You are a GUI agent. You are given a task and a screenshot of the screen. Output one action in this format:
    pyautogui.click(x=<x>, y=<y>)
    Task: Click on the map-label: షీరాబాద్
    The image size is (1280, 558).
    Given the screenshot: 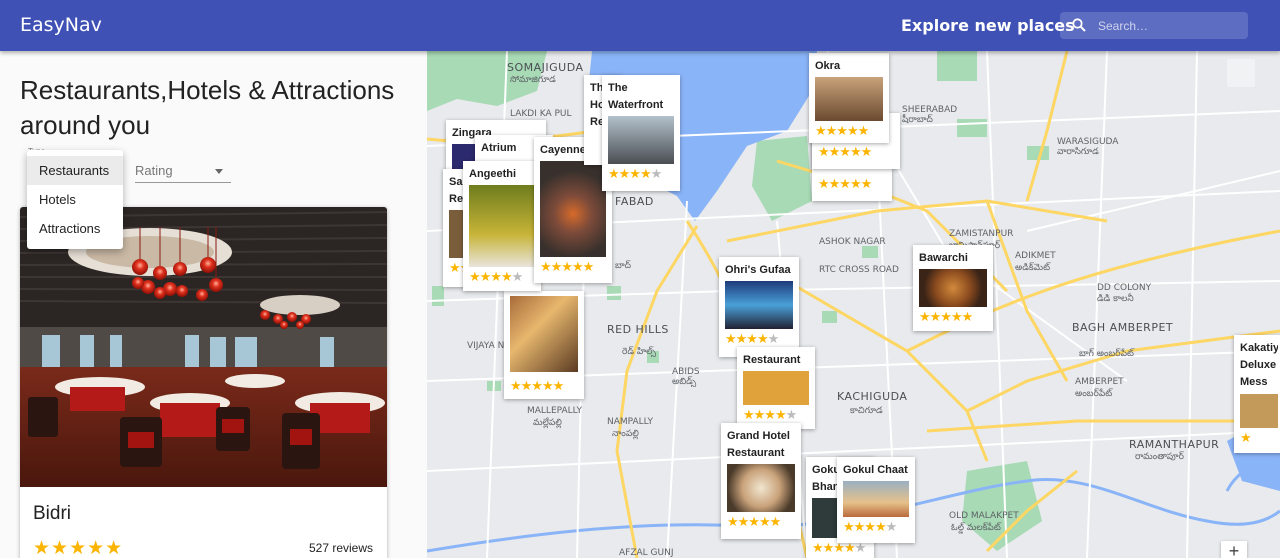 What is the action you would take?
    pyautogui.click(x=917, y=120)
    